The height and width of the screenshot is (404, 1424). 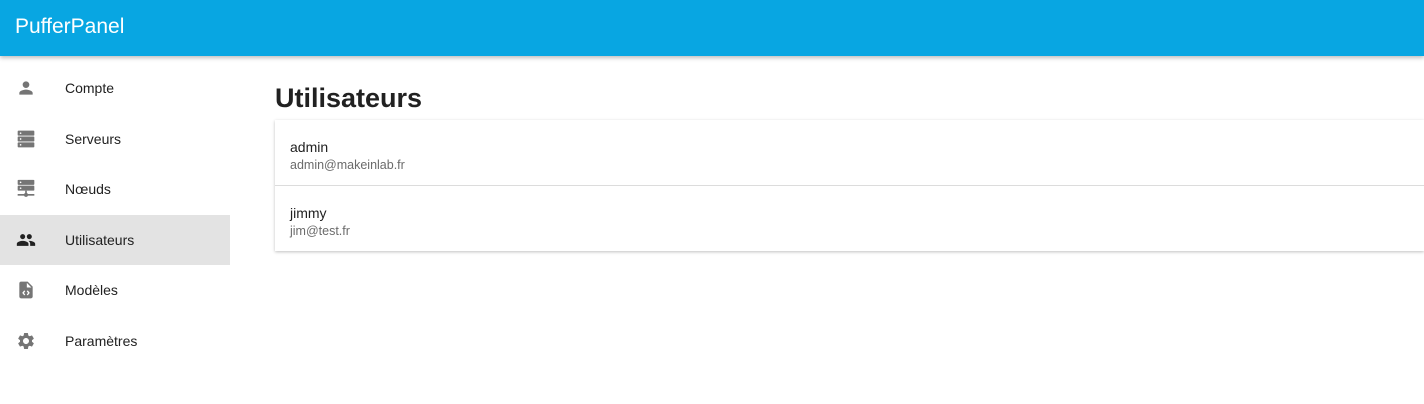 I want to click on page-title: Utilisateurs, so click(x=349, y=98).